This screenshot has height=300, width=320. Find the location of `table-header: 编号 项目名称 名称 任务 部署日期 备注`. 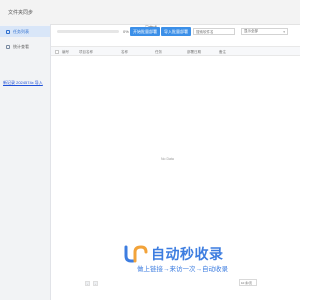

table-header: 编号 项目名称 名称 任务 部署日期 备注 is located at coordinates (175, 51).